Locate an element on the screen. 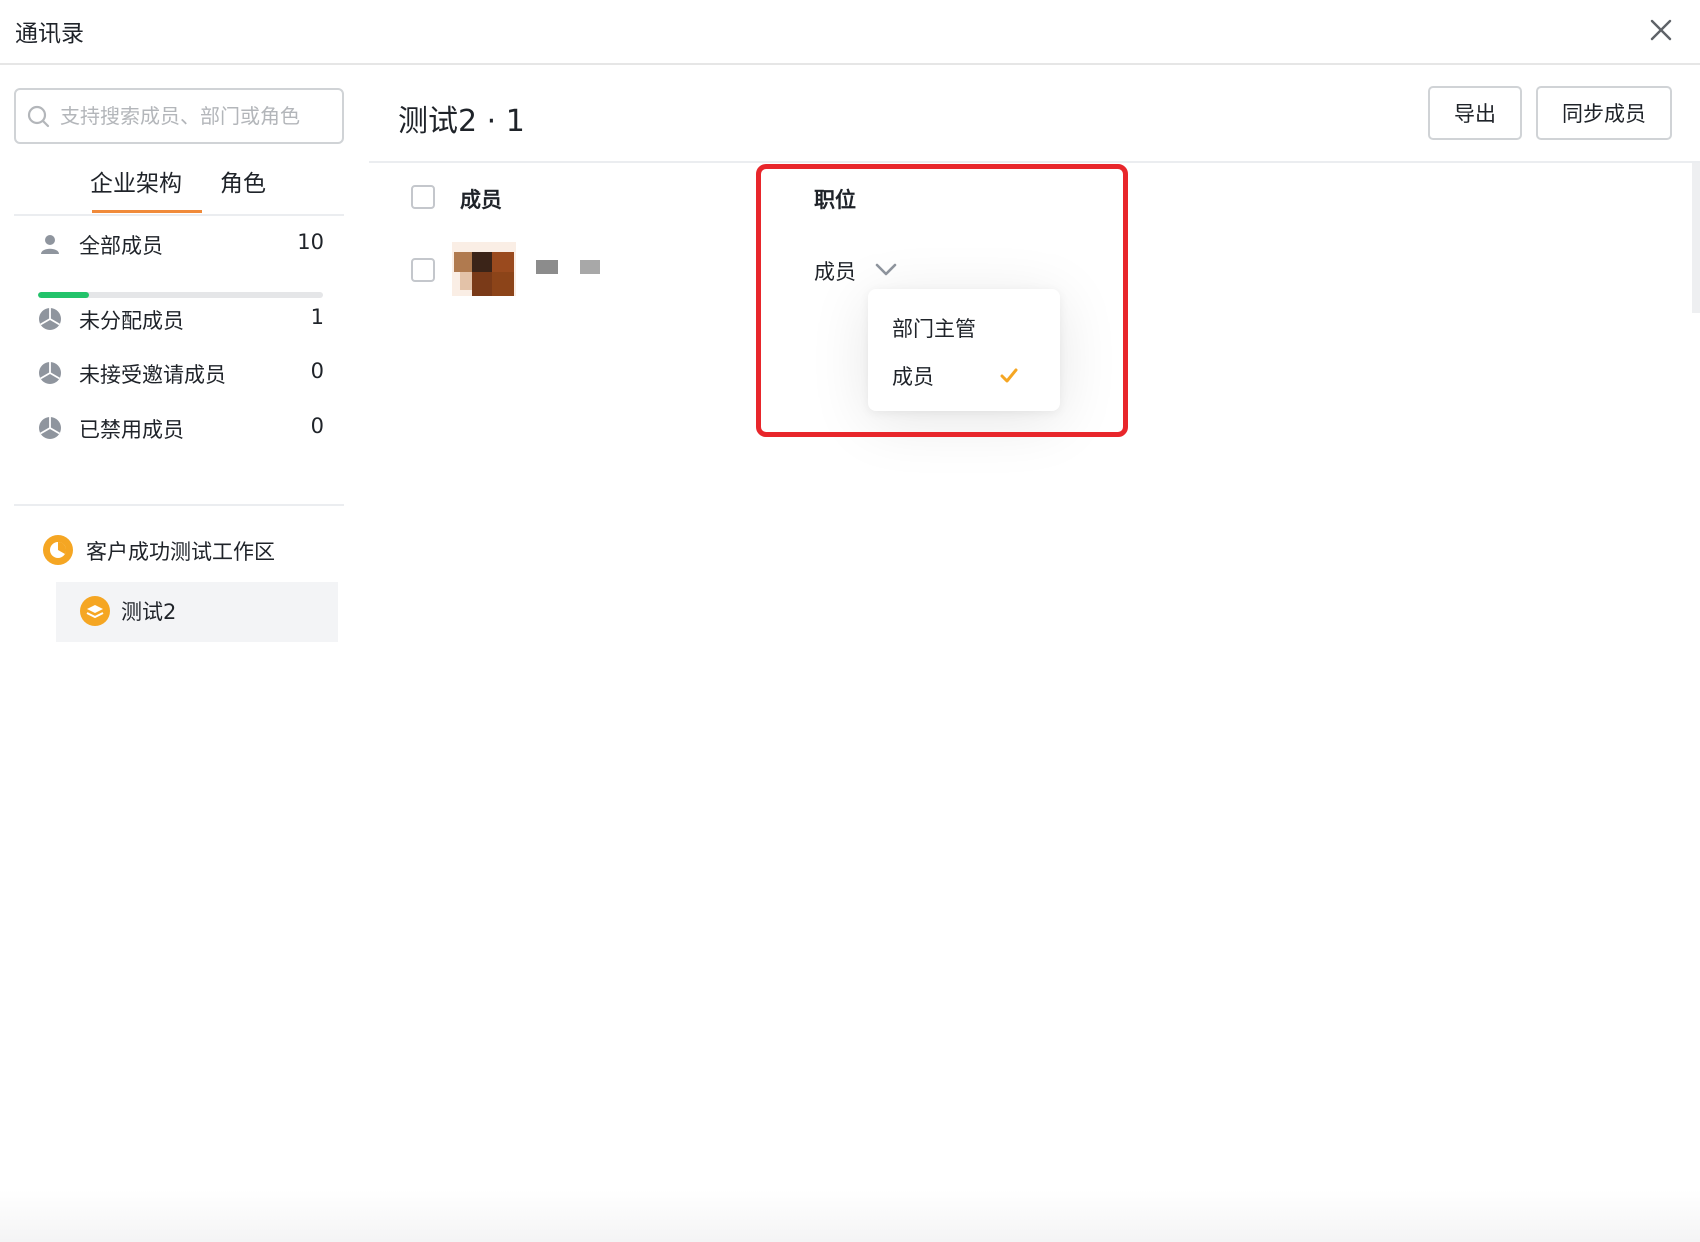 The height and width of the screenshot is (1242, 1700). tree-workspace: 客户成功测试工作区 is located at coordinates (192, 552).